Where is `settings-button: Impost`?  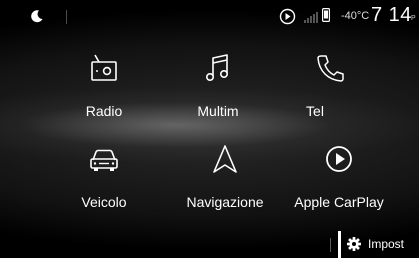
settings-button: Impost is located at coordinates (378, 244).